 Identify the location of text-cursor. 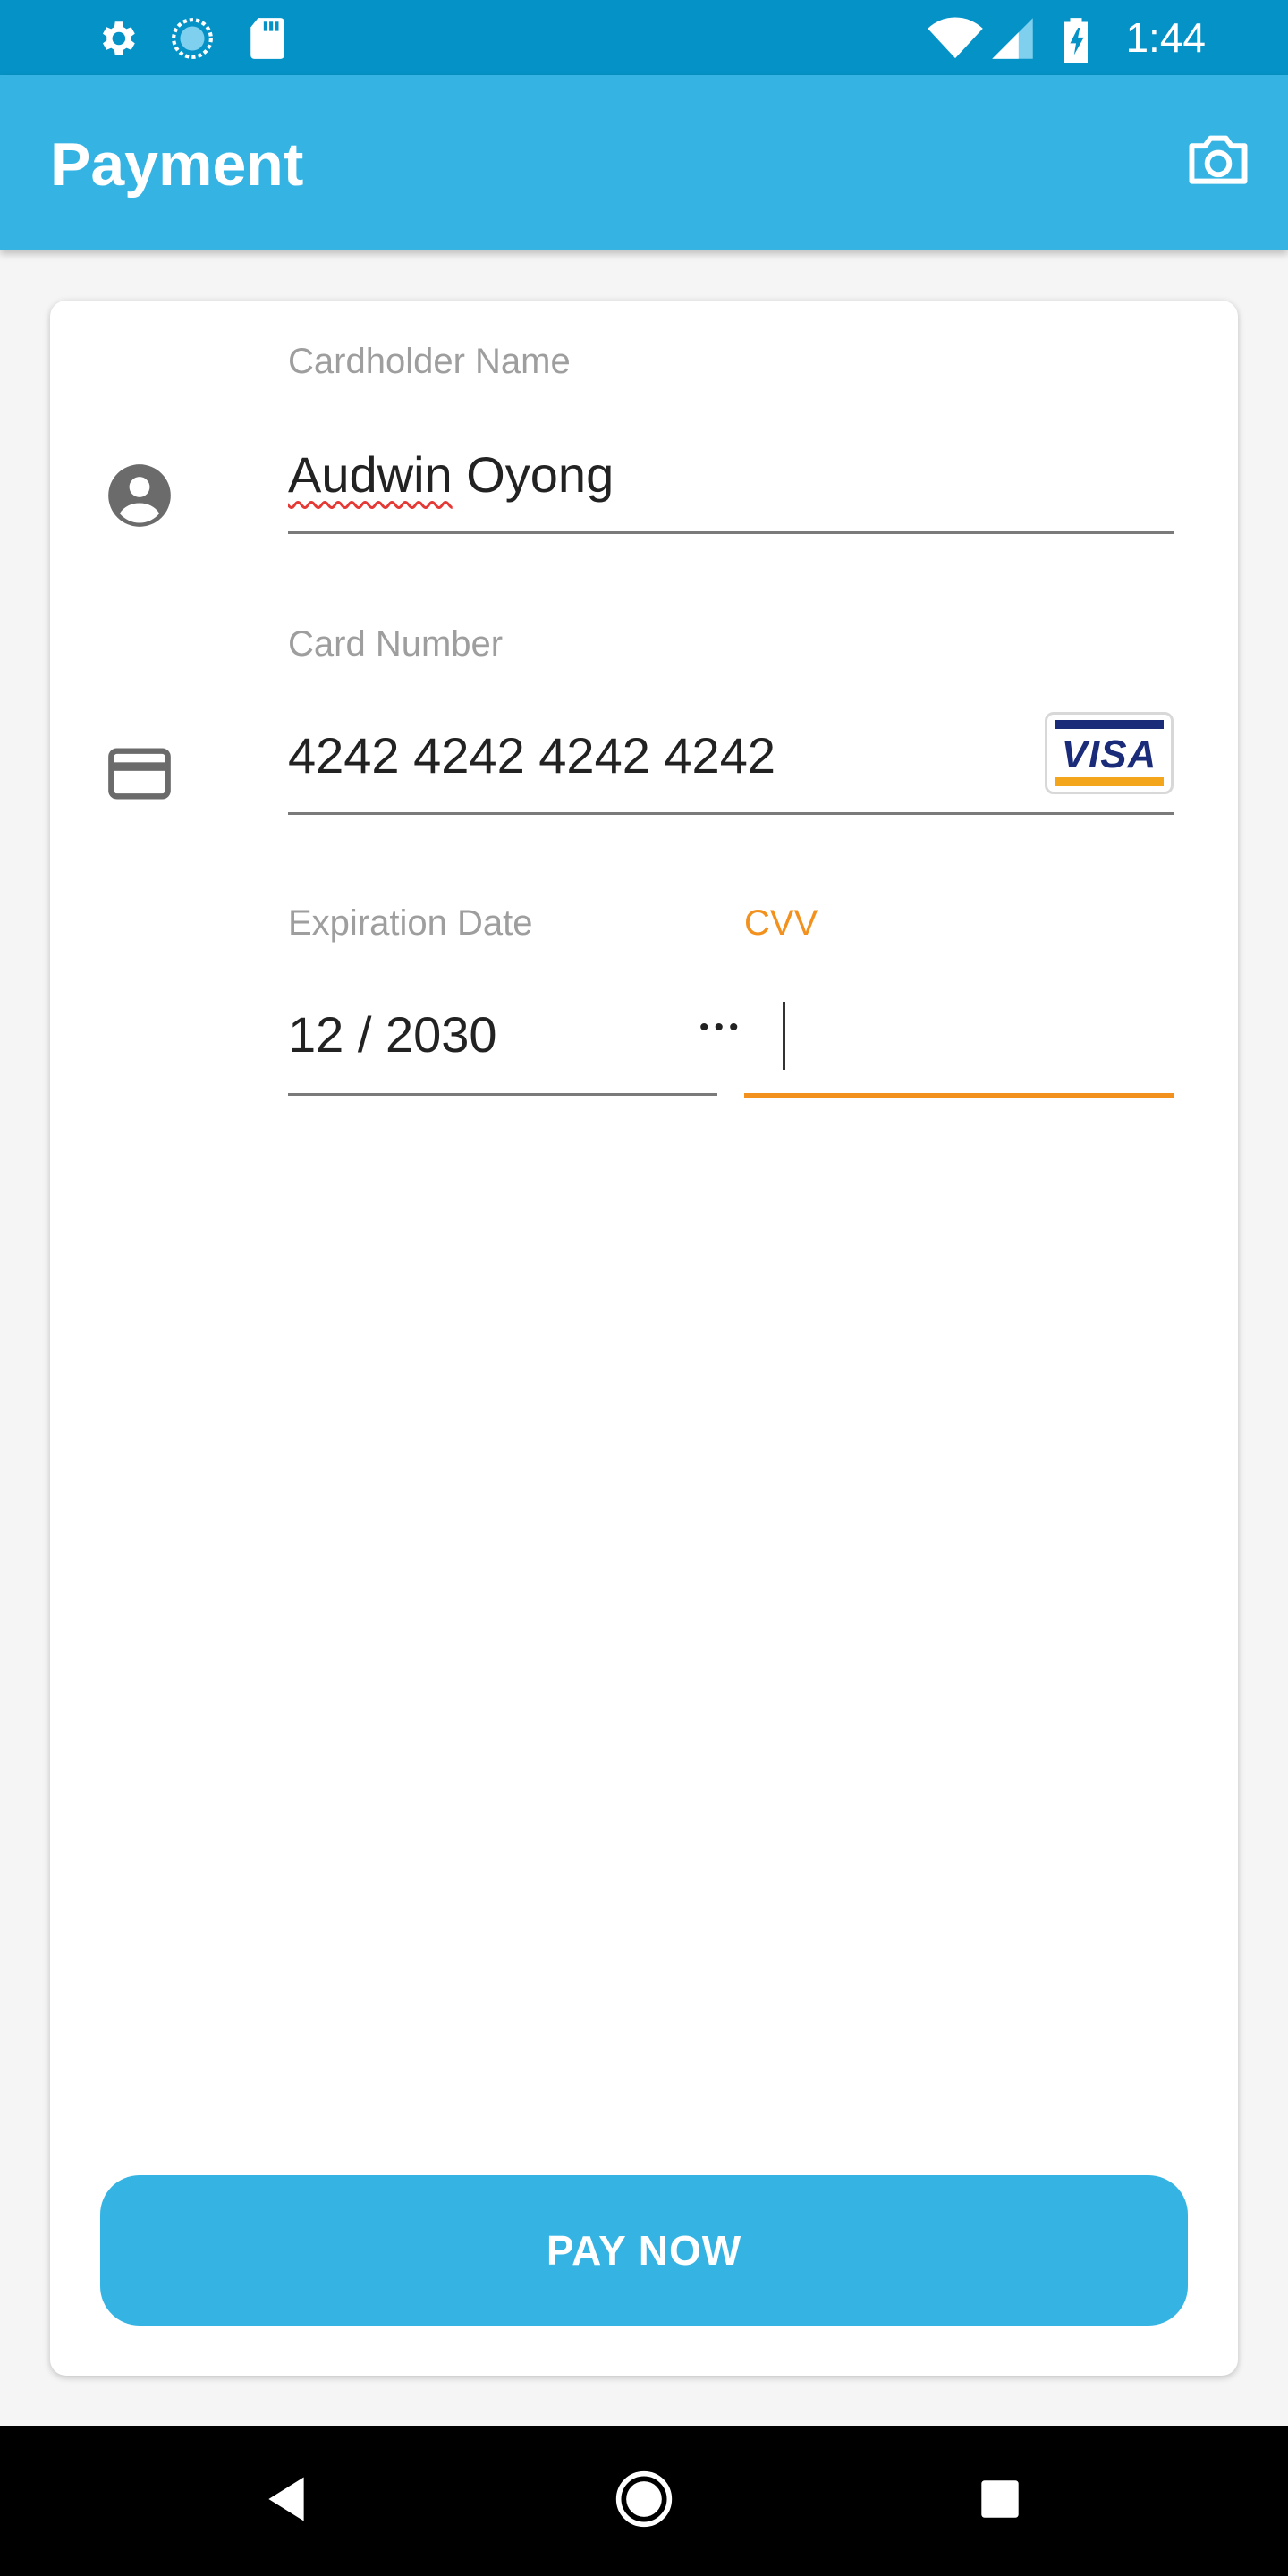
(784, 1036).